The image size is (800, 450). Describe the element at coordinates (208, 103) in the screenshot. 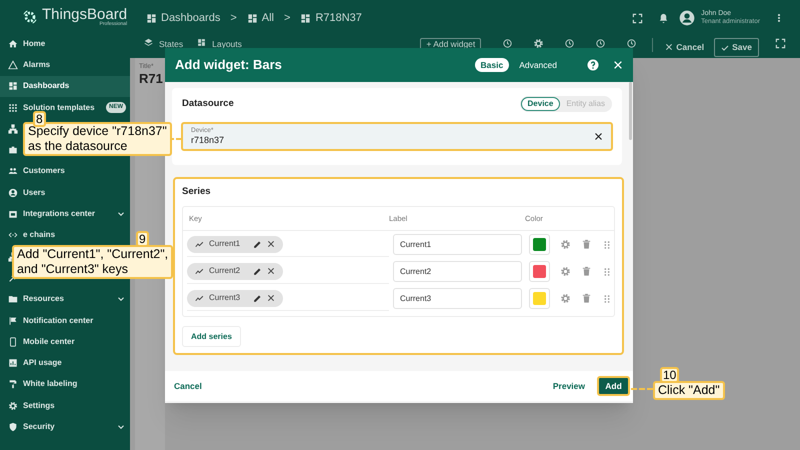

I see `section-heading: Datasource` at that location.